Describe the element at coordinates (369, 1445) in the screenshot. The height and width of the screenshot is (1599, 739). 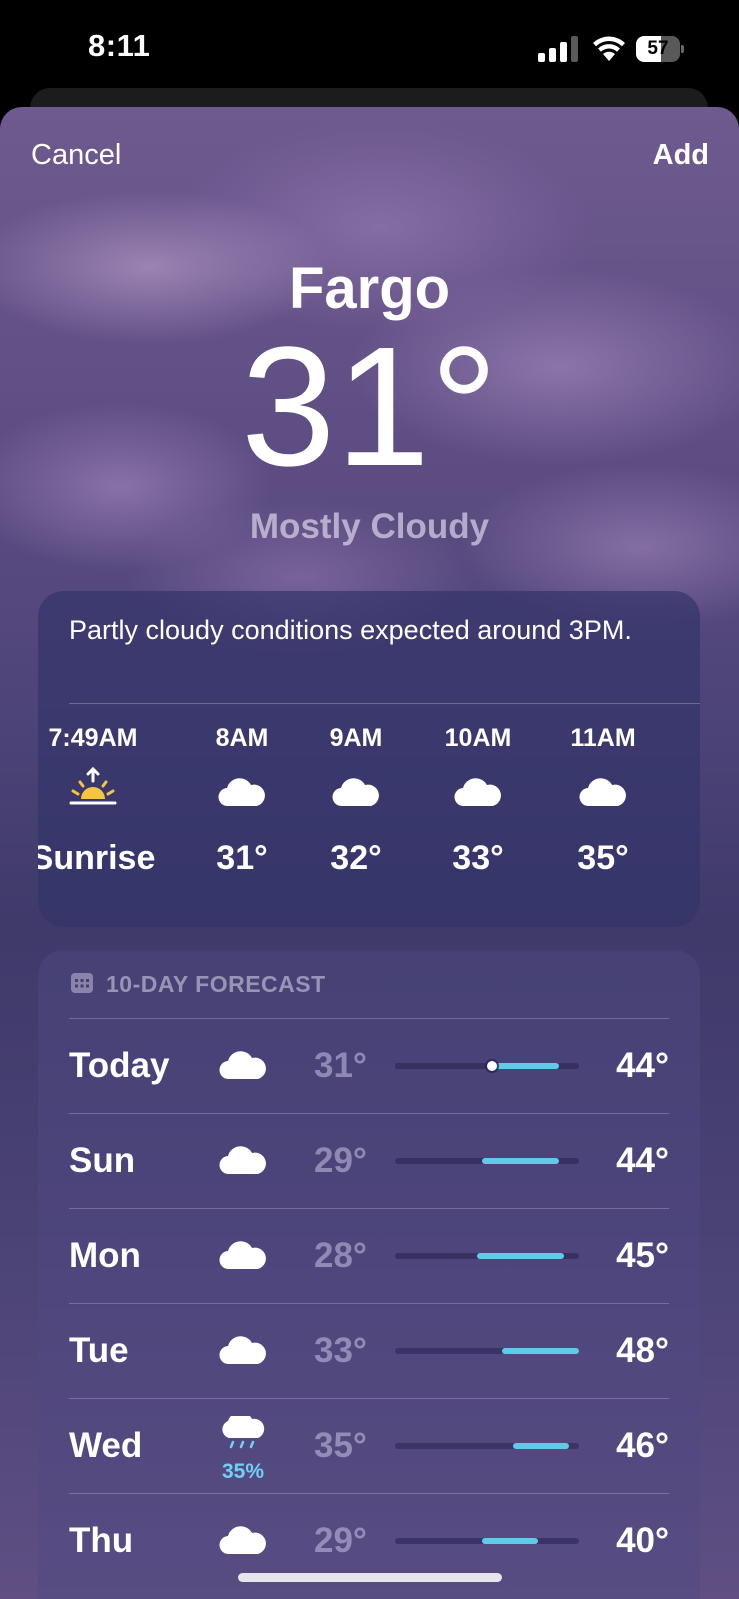
I see `forecast-row: Wed 35% 35° 46°` at that location.